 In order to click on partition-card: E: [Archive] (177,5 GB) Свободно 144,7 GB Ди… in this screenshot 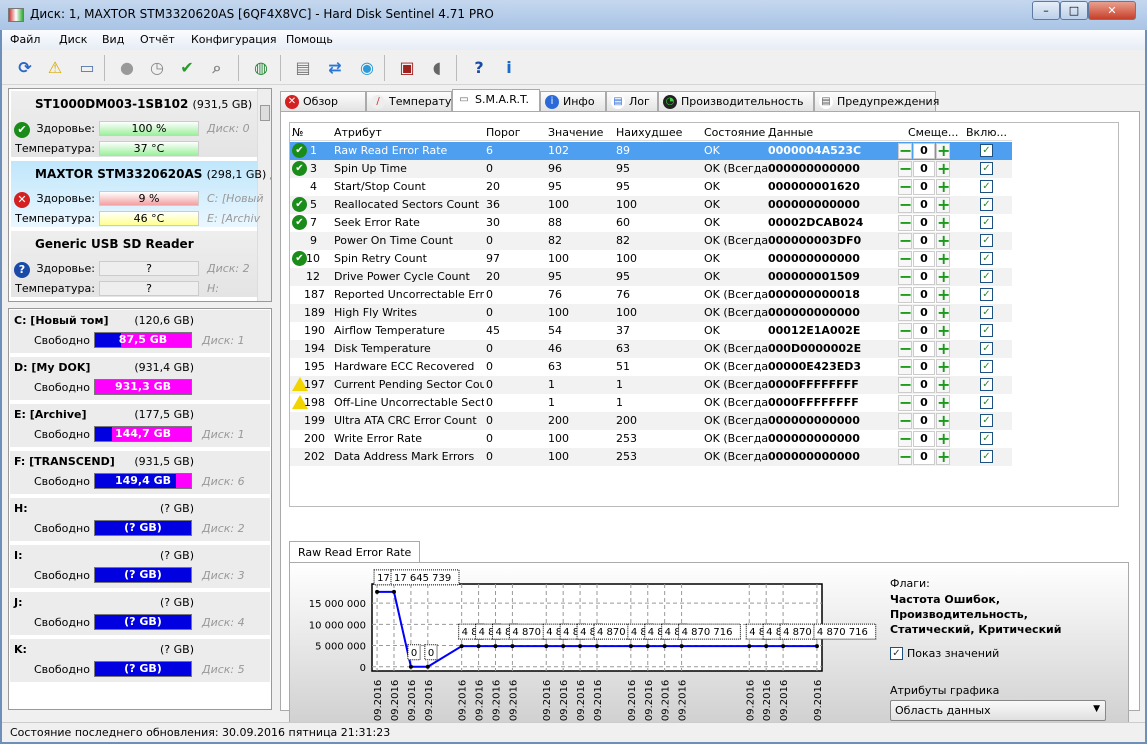, I will do `click(140, 426)`.